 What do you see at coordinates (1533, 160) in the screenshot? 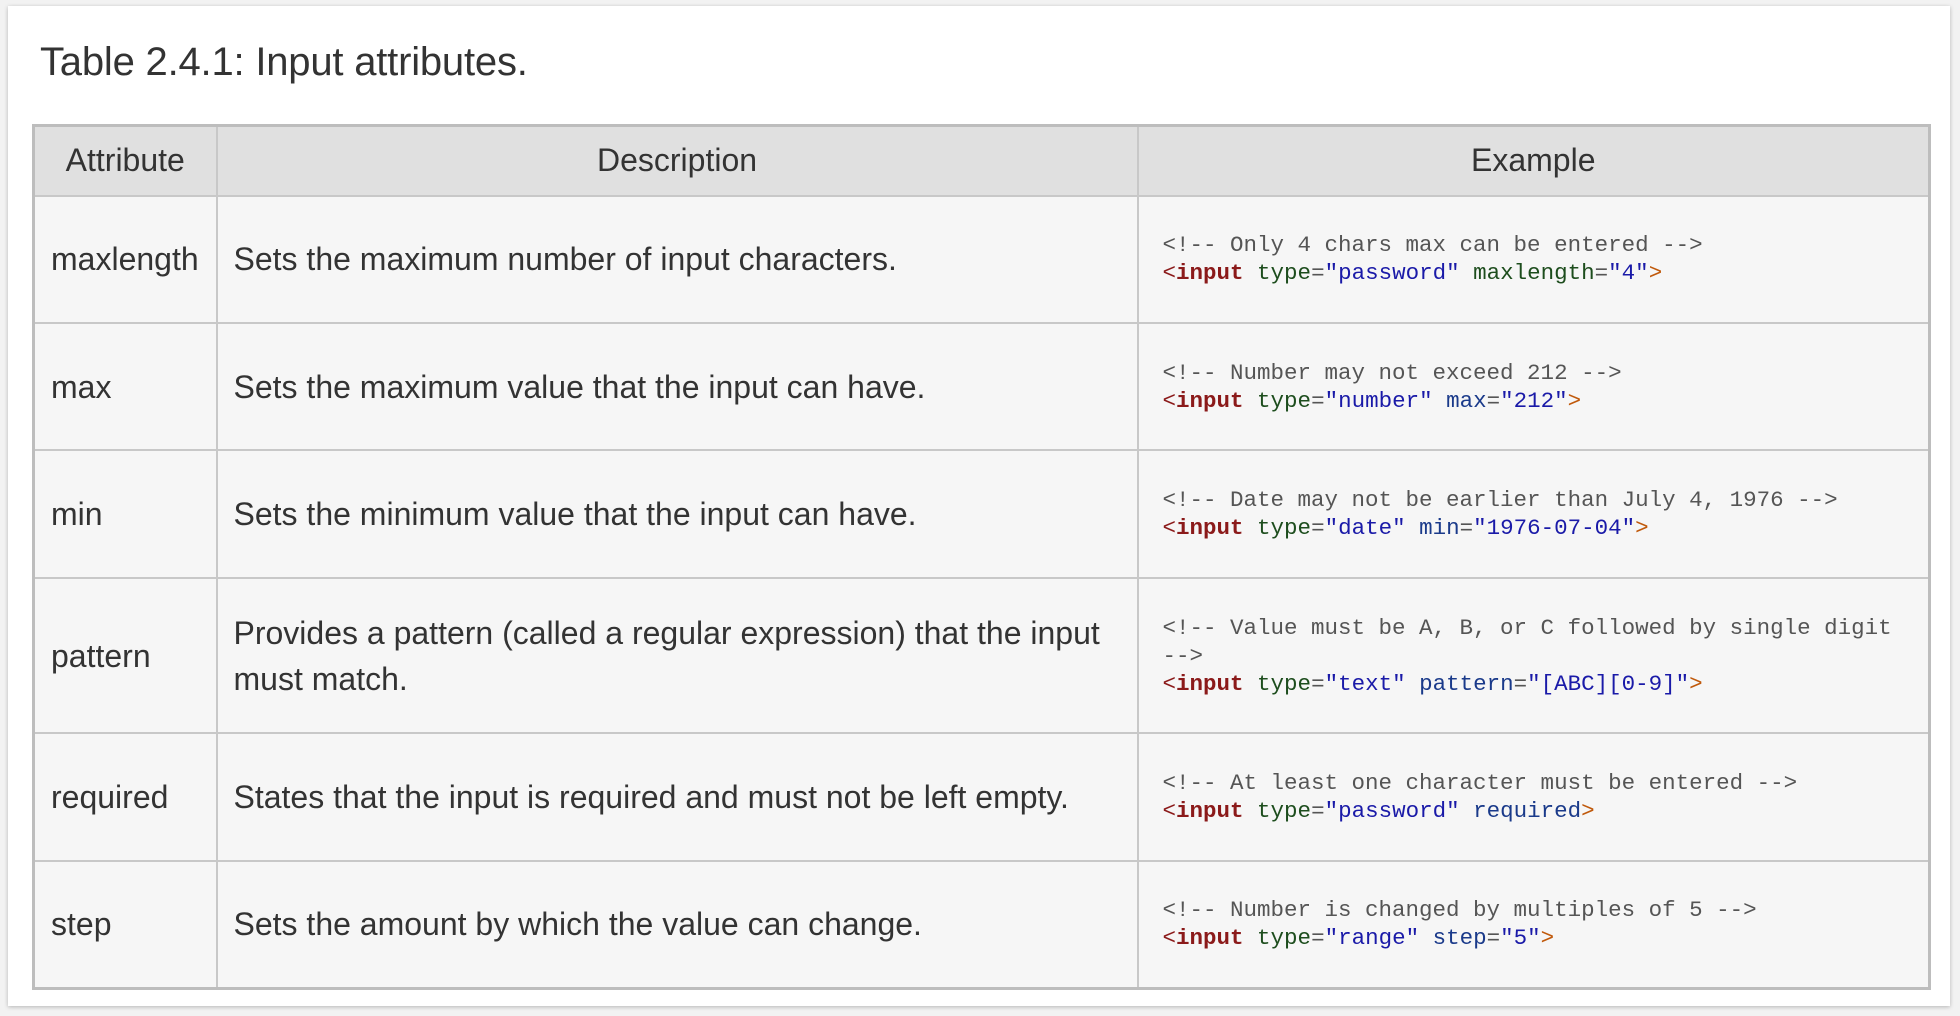
I see `header-example: Example` at bounding box center [1533, 160].